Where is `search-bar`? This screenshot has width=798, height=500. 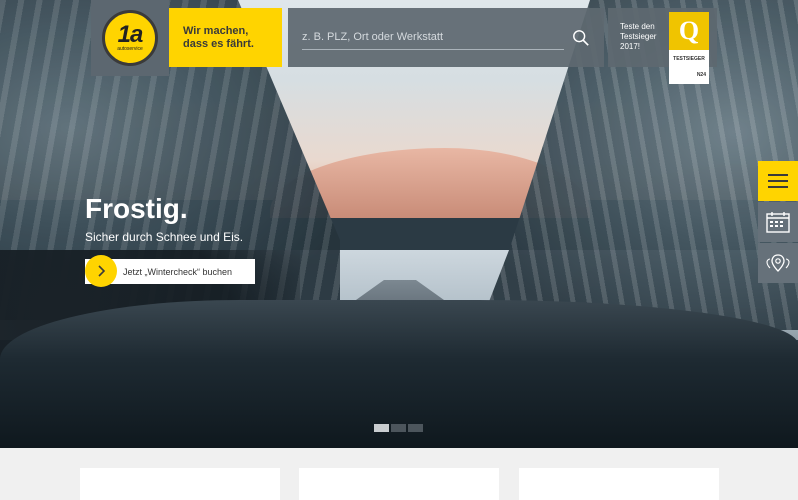 search-bar is located at coordinates (446, 37).